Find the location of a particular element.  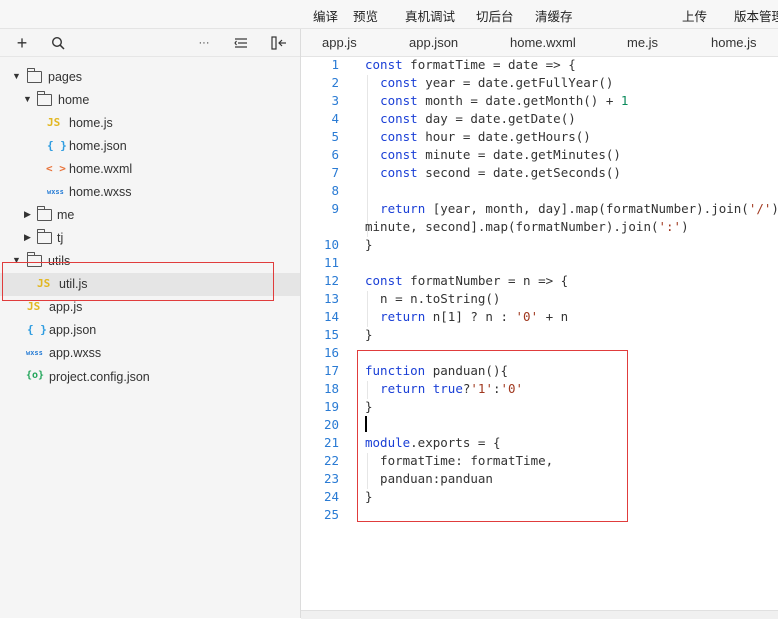

tree-folder-me: ▶ me is located at coordinates (150, 215).